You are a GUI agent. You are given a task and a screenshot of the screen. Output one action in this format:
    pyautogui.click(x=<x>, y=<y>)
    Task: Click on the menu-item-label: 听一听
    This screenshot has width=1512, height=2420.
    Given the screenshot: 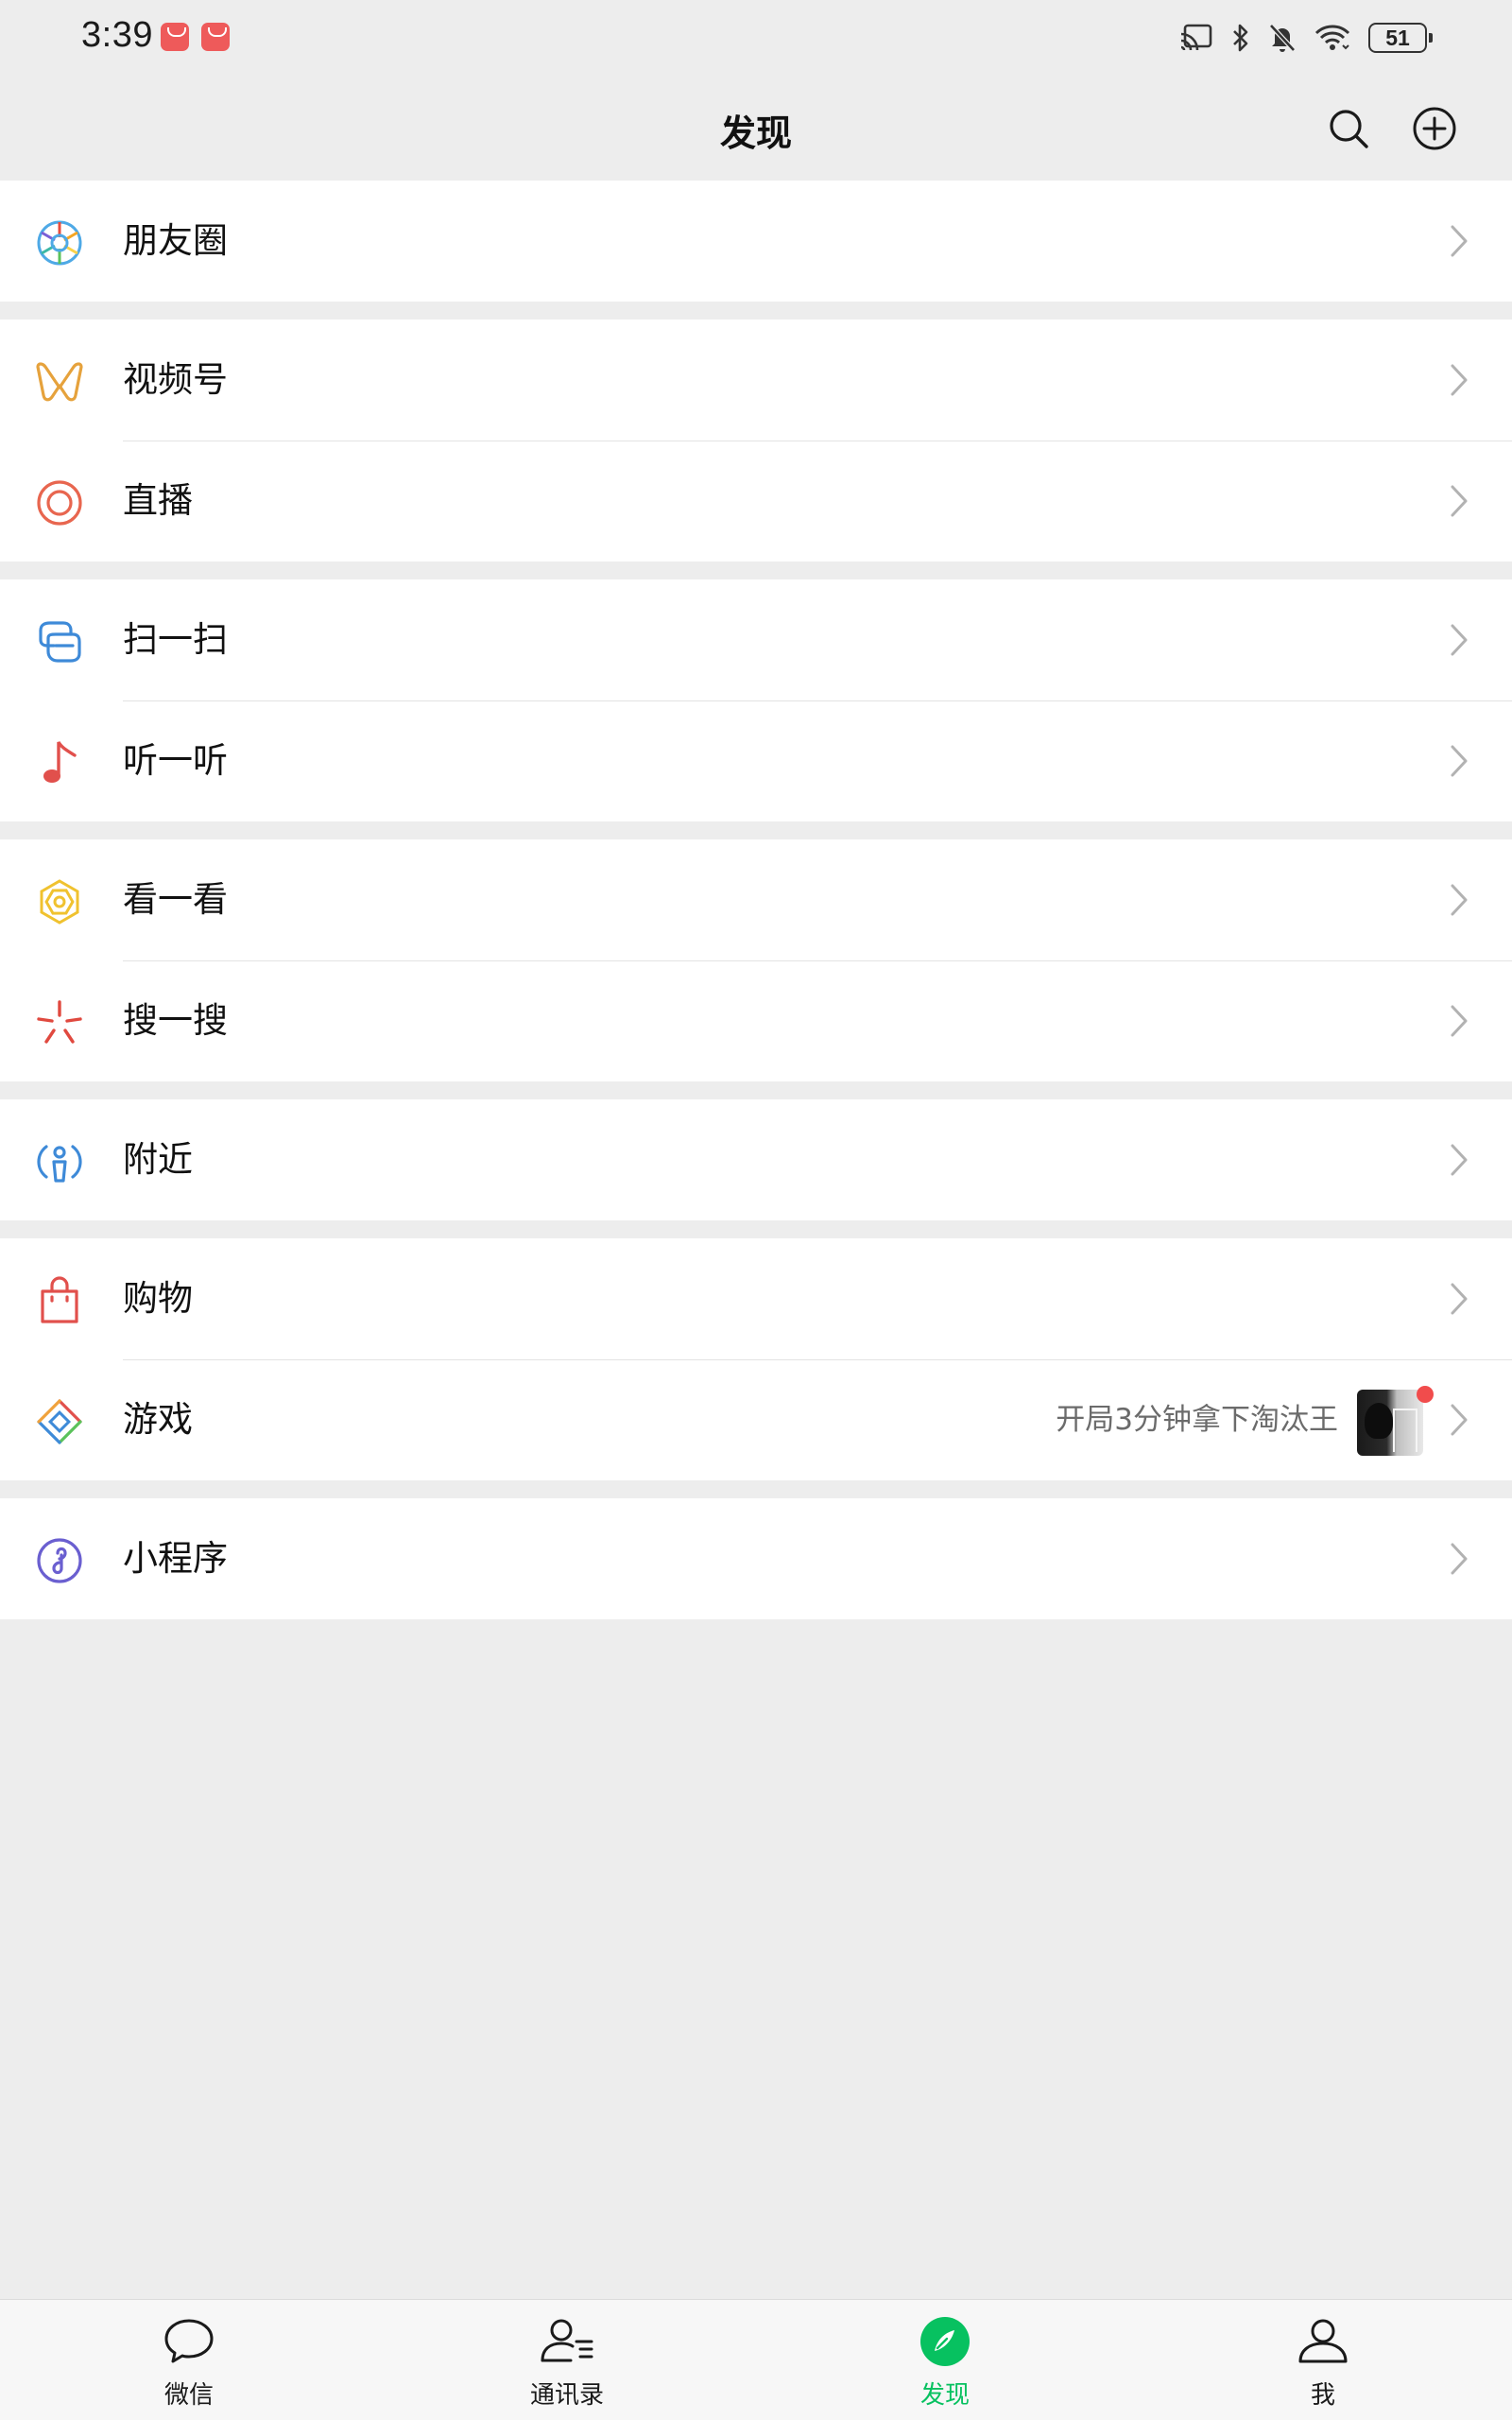 What is the action you would take?
    pyautogui.click(x=175, y=760)
    